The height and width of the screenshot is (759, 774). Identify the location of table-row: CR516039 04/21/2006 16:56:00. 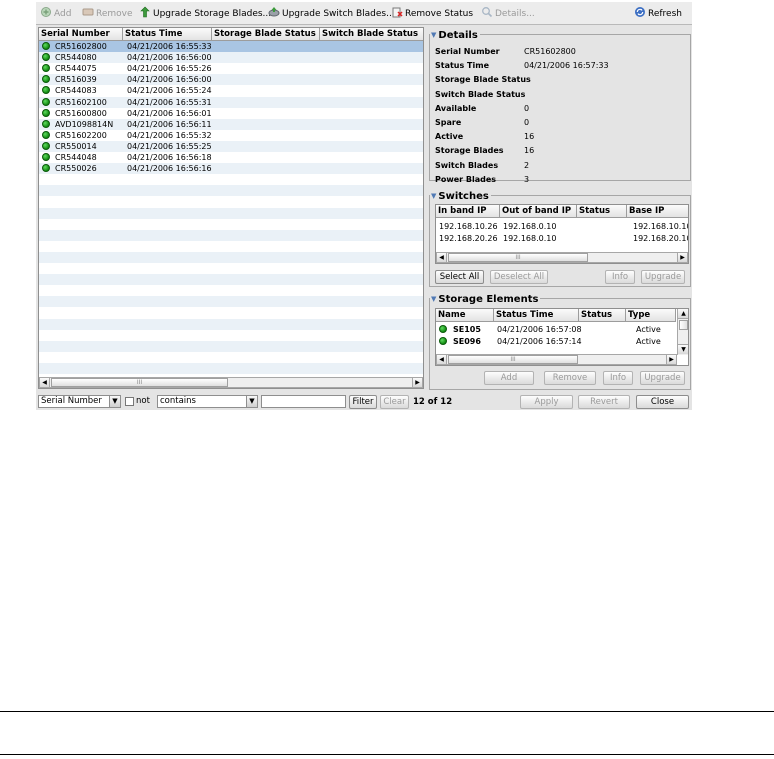
(231, 80).